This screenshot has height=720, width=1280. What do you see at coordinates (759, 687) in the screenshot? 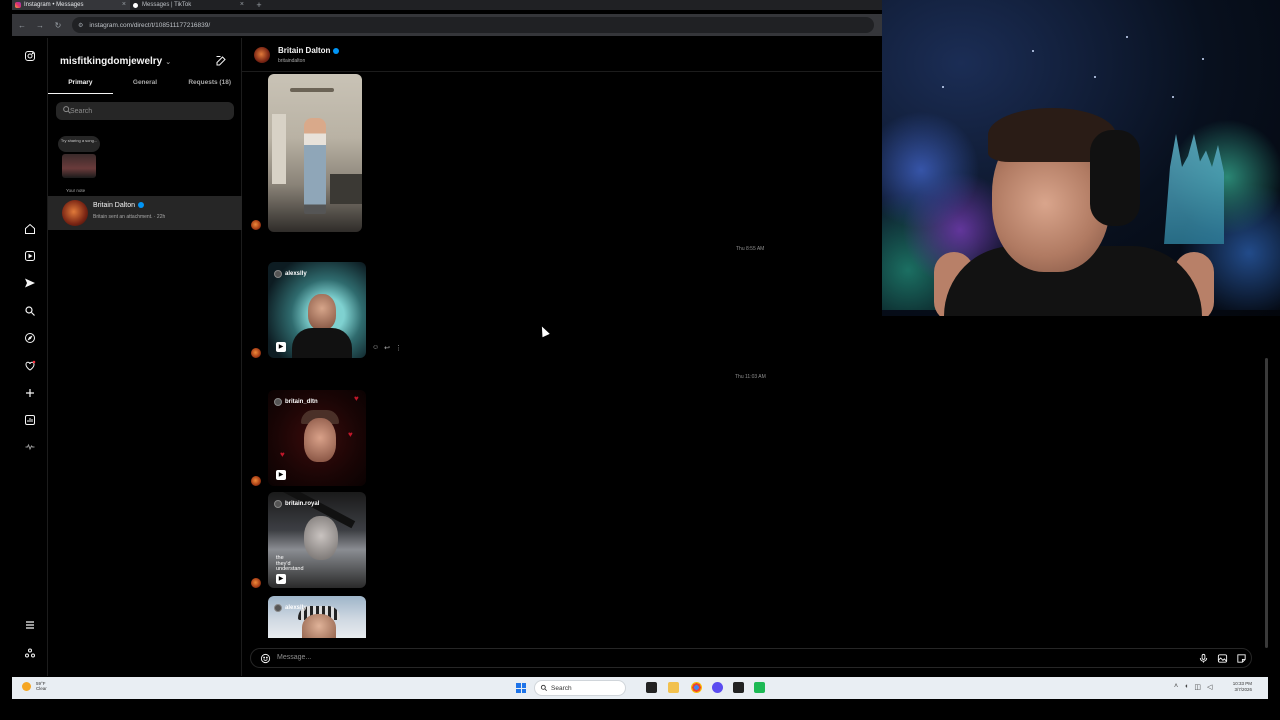
I see `app-icon` at bounding box center [759, 687].